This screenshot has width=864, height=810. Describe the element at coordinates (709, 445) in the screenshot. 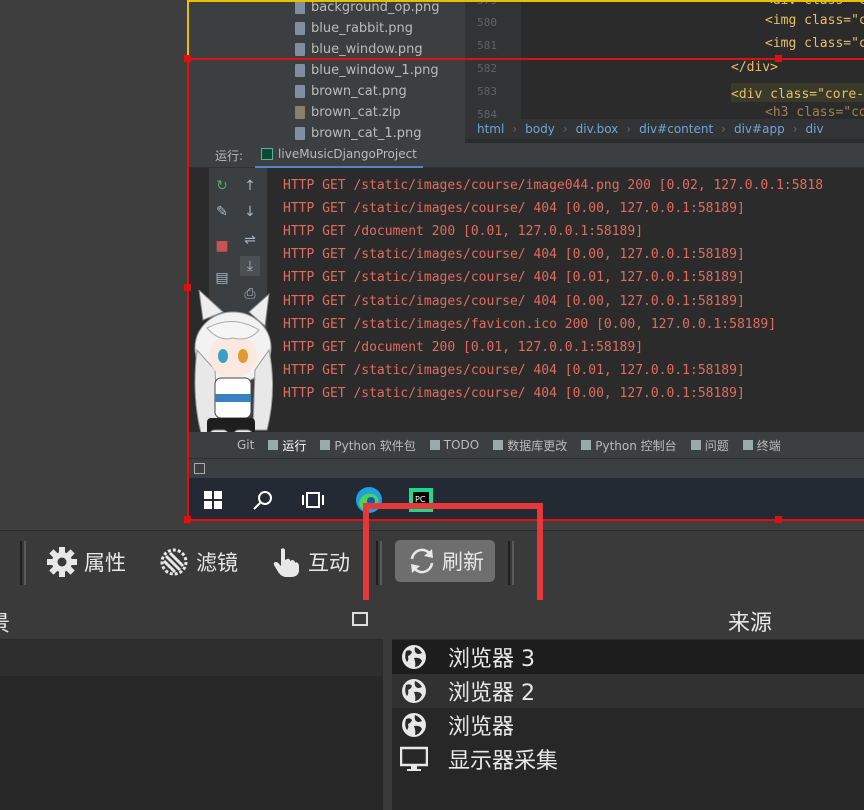

I see `tab-problems: 问题` at that location.